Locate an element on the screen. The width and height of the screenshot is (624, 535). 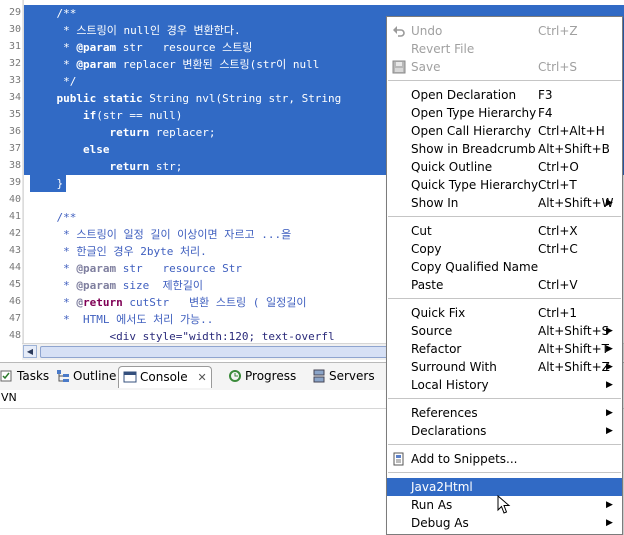
menu-item-label: Open Type Hierarchy is located at coordinates (474, 113).